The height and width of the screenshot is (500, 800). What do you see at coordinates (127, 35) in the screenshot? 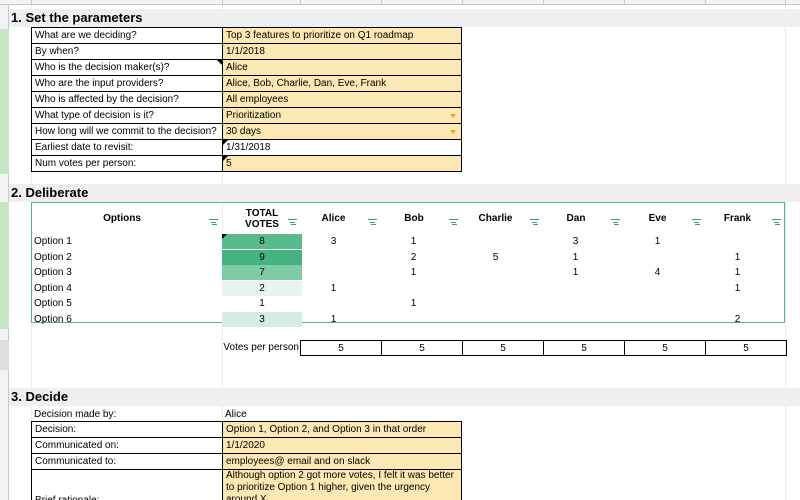
I see `param-label: What are we deciding?` at bounding box center [127, 35].